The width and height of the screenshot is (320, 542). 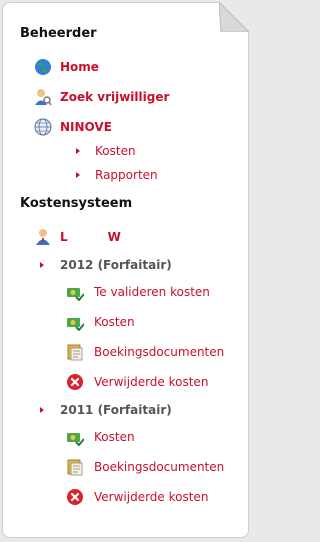 What do you see at coordinates (86, 127) in the screenshot?
I see `nav-ninove-label: NINOVE` at bounding box center [86, 127].